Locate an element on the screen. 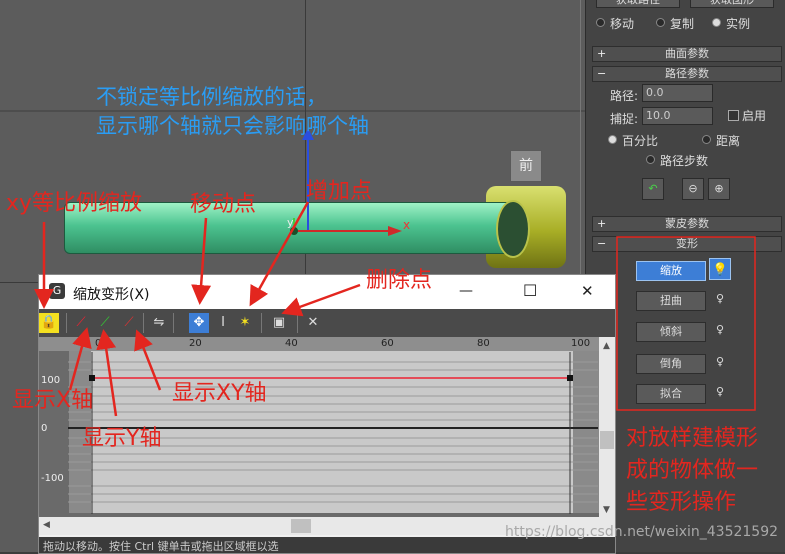  annotation-right-line1: 对放样建模形 is located at coordinates (692, 438).